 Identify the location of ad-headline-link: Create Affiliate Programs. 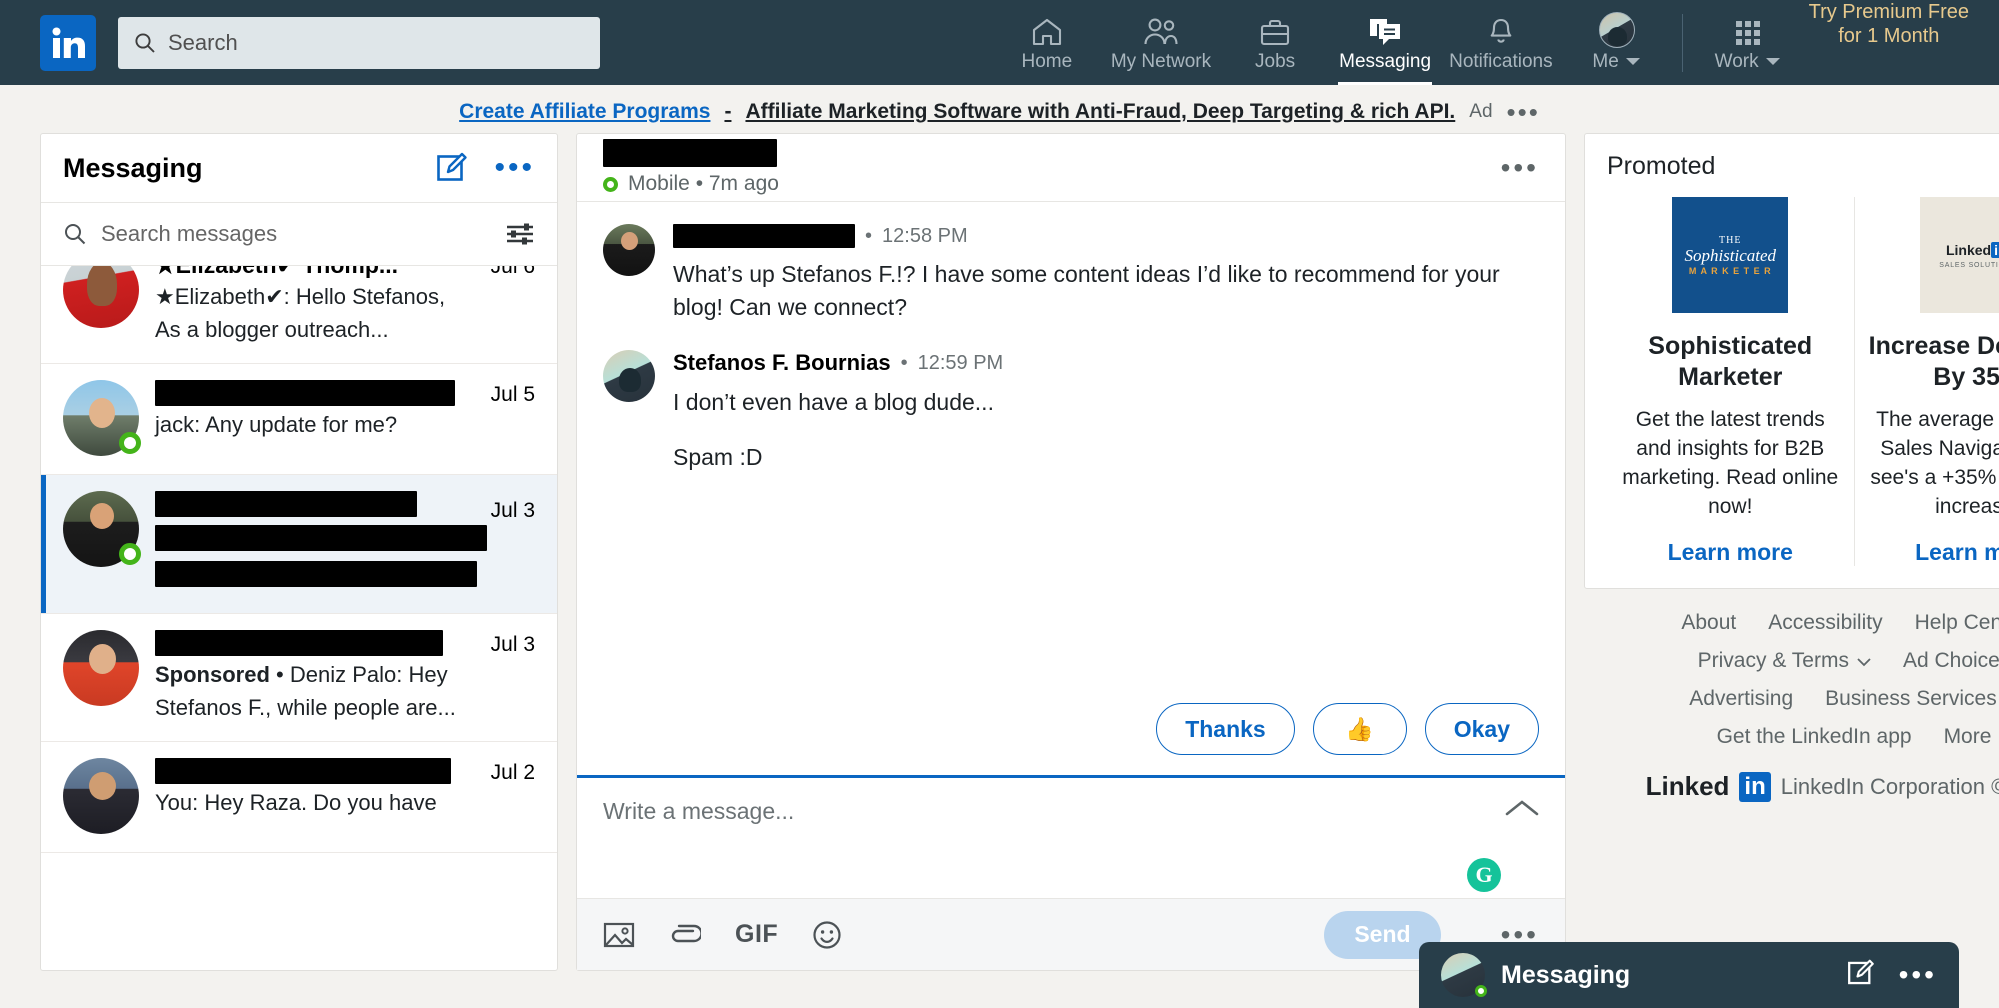
(584, 112).